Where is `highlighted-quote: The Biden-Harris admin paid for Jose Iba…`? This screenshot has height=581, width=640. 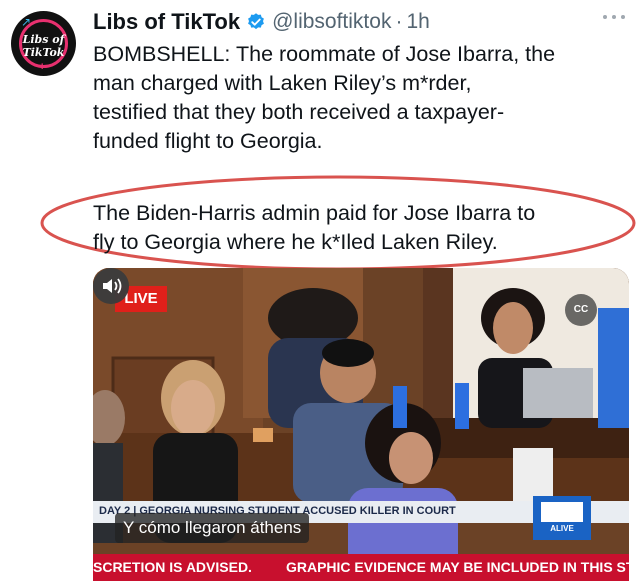
highlighted-quote: The Biden-Harris admin paid for Jose Iba… is located at coordinates (314, 228).